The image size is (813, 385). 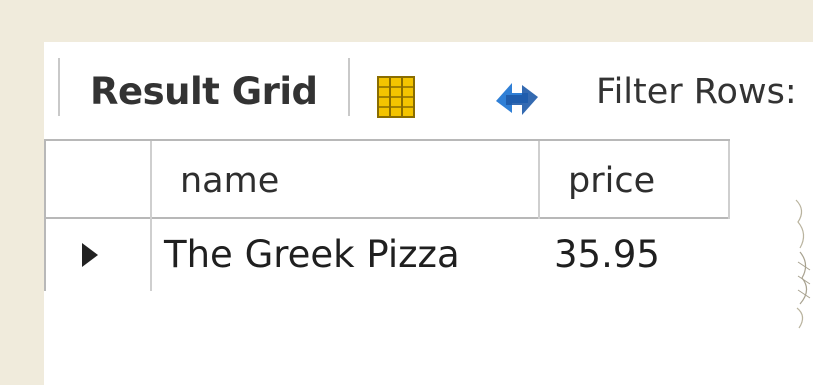 What do you see at coordinates (230, 181) in the screenshot?
I see `column-header-label: name` at bounding box center [230, 181].